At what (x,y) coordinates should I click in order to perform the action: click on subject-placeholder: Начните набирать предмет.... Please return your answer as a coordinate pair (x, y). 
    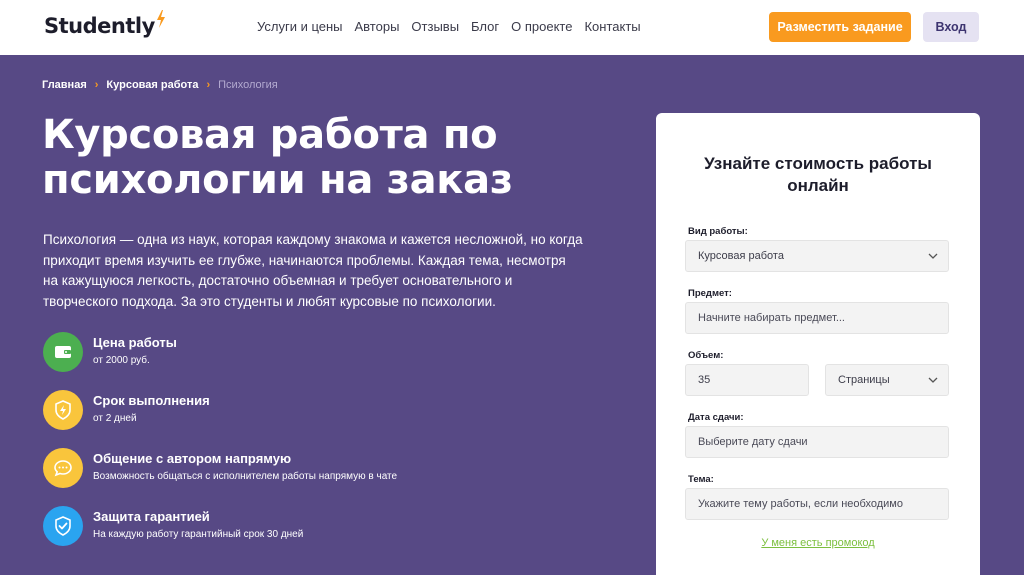
    Looking at the image, I should click on (771, 318).